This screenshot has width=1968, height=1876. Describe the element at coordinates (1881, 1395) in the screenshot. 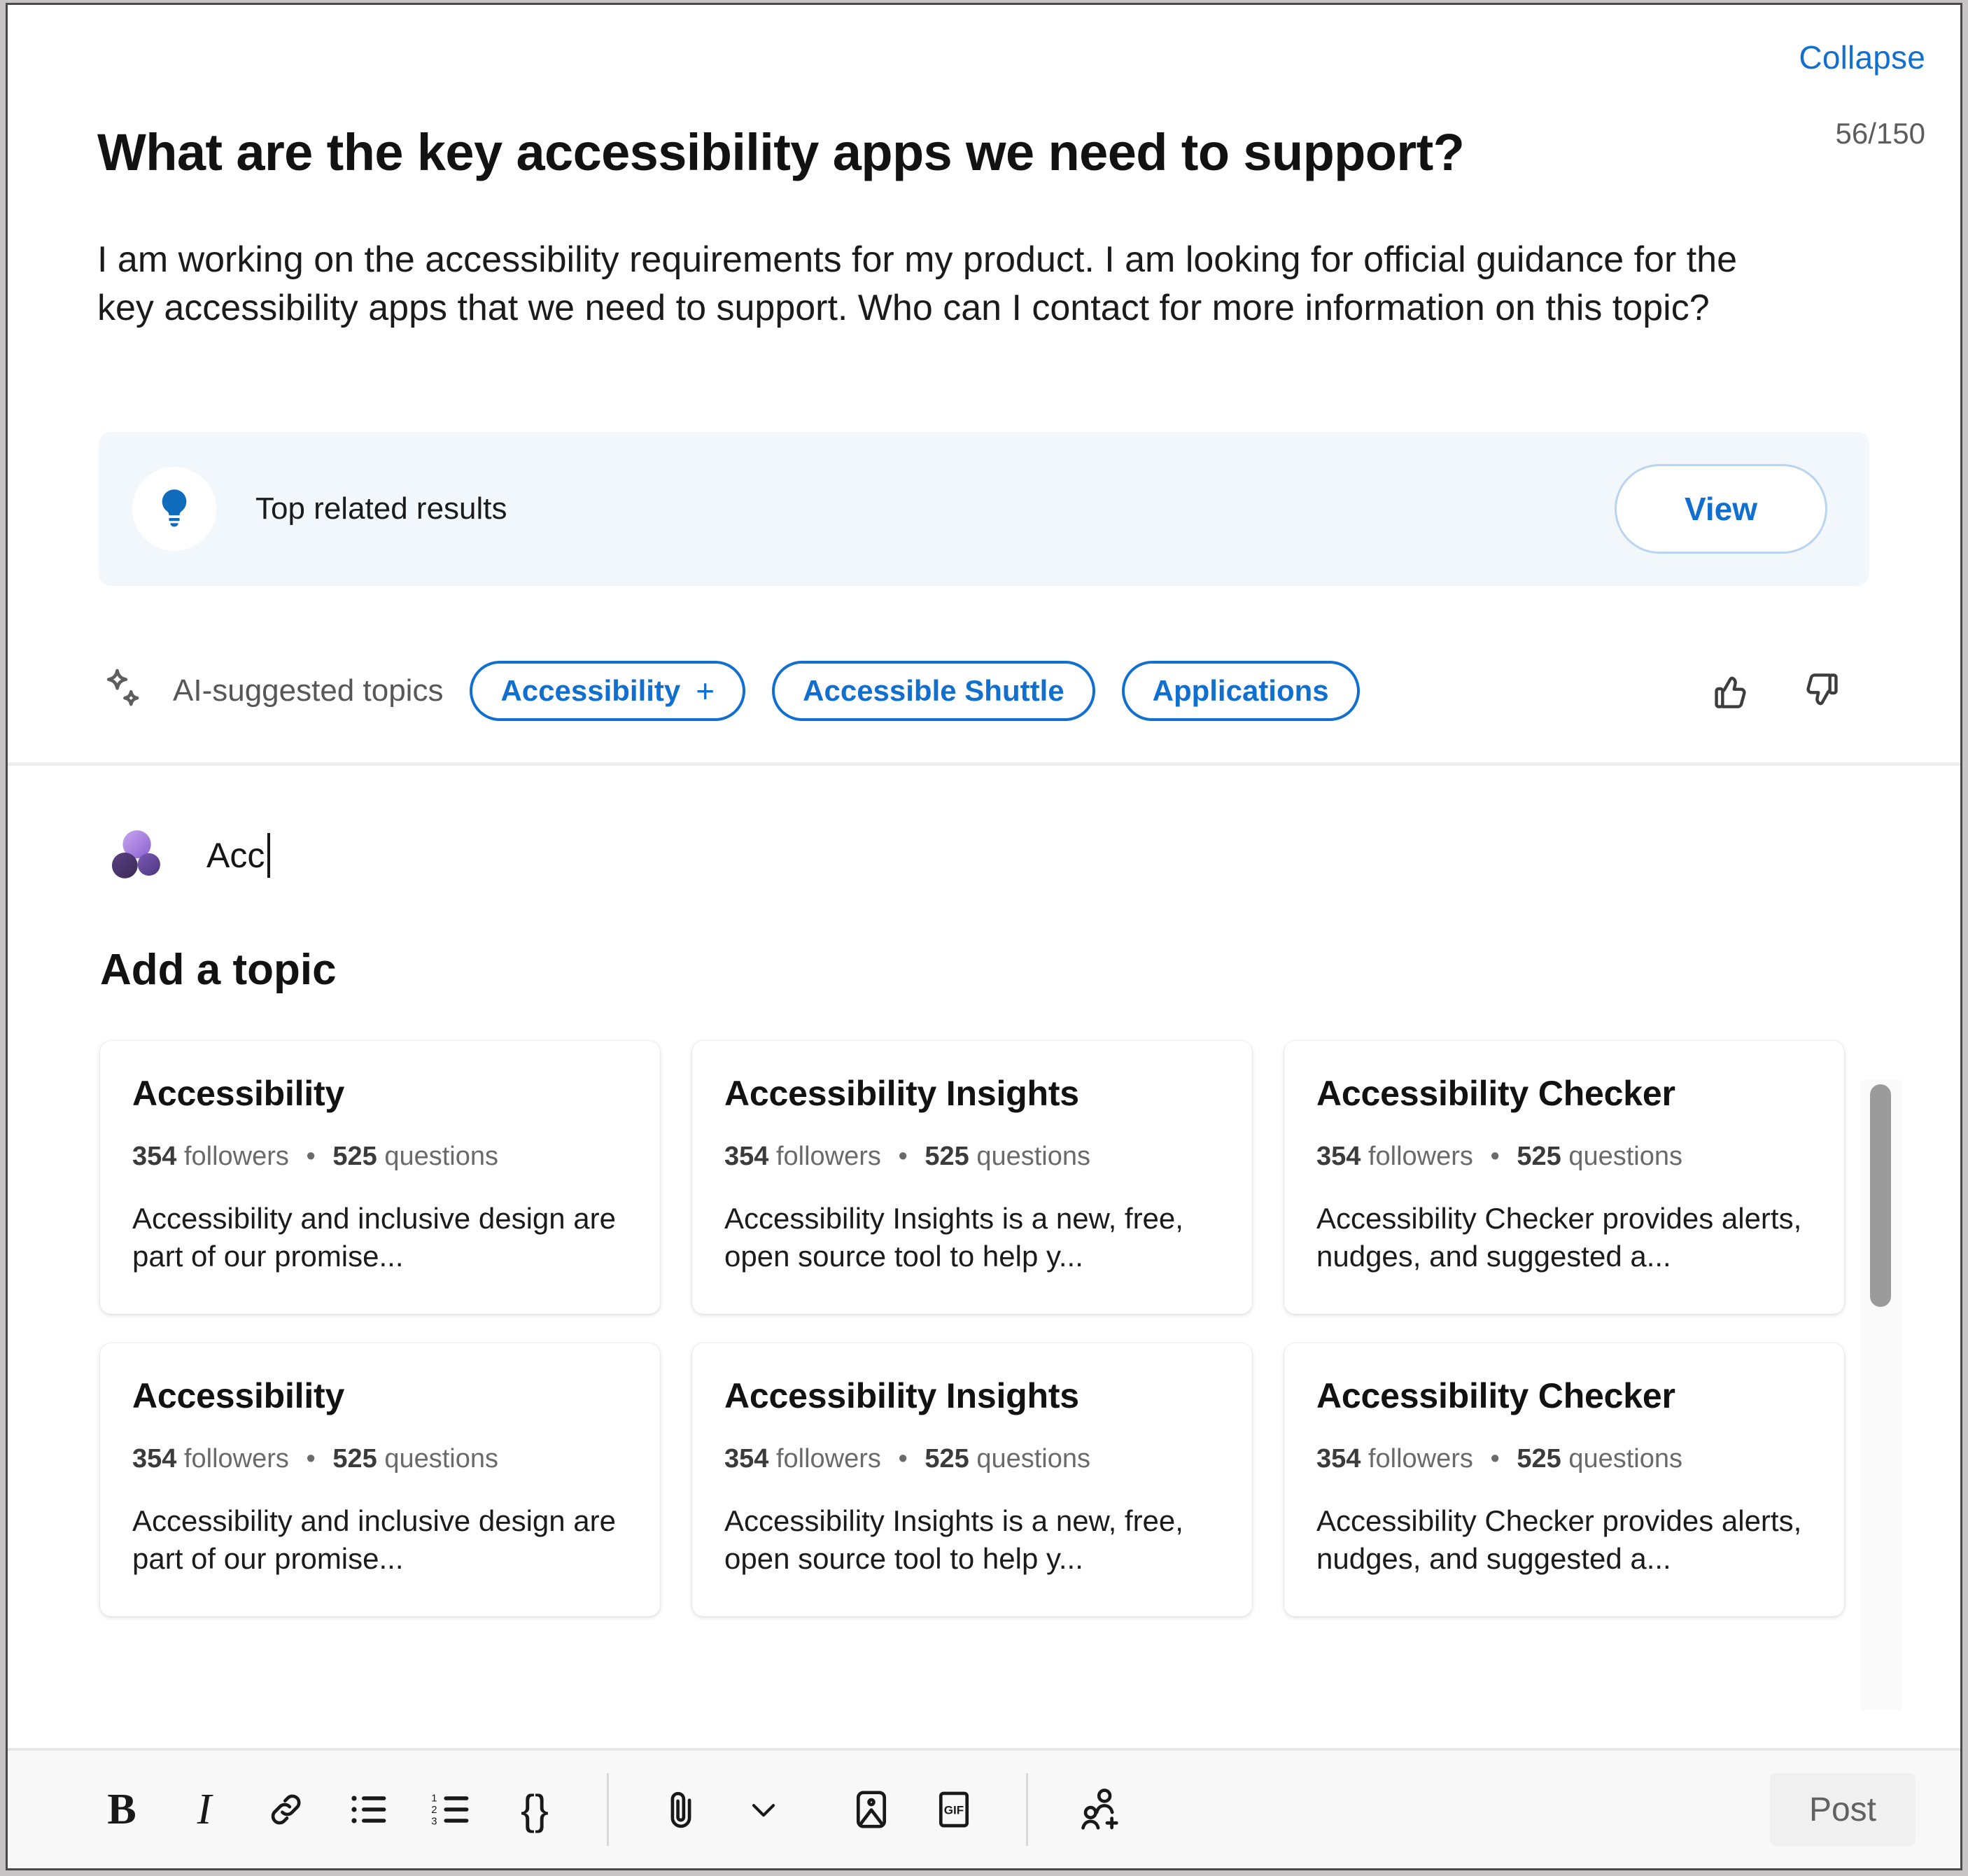

I see `topic-list-scrollbar` at that location.